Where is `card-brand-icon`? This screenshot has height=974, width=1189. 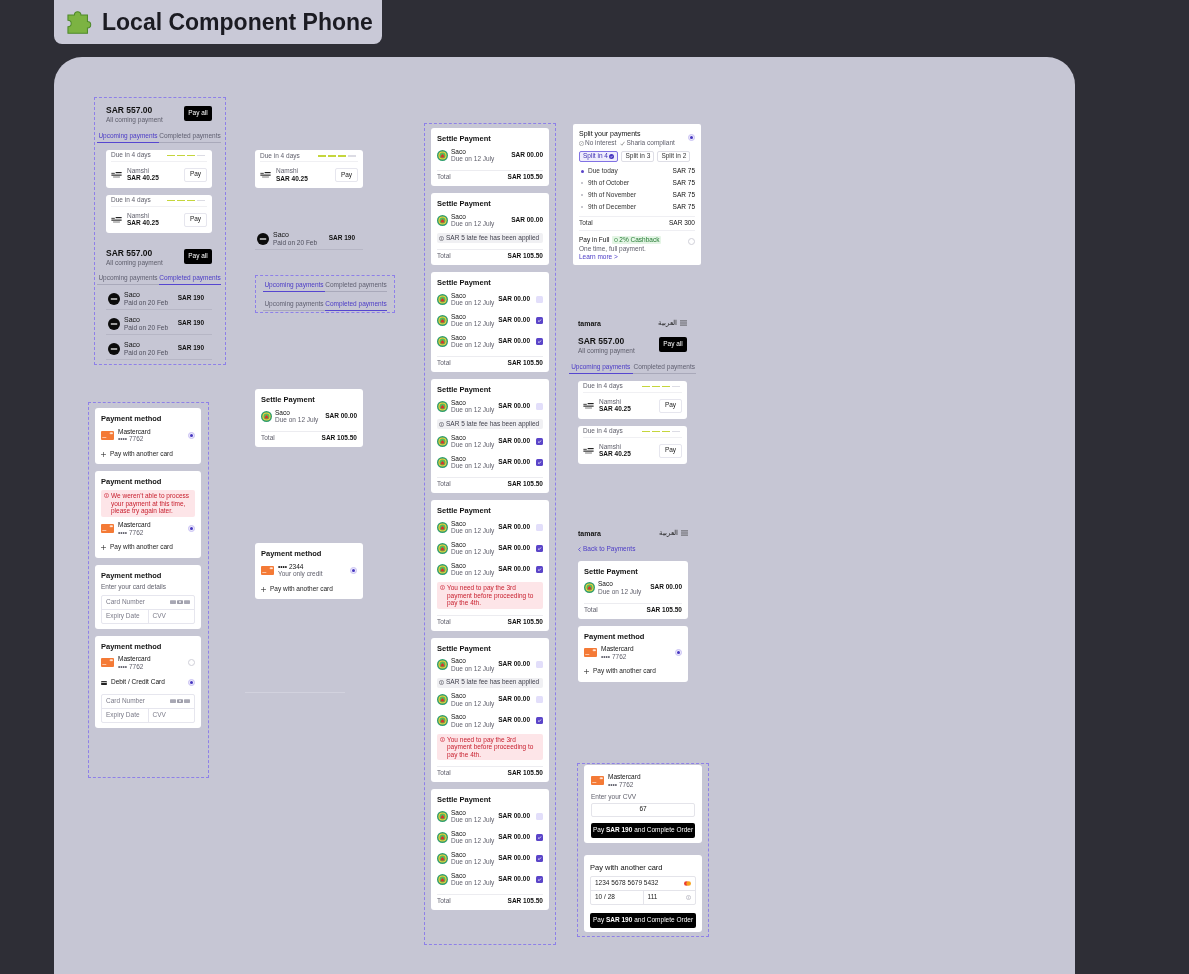
card-brand-icon is located at coordinates (687, 883).